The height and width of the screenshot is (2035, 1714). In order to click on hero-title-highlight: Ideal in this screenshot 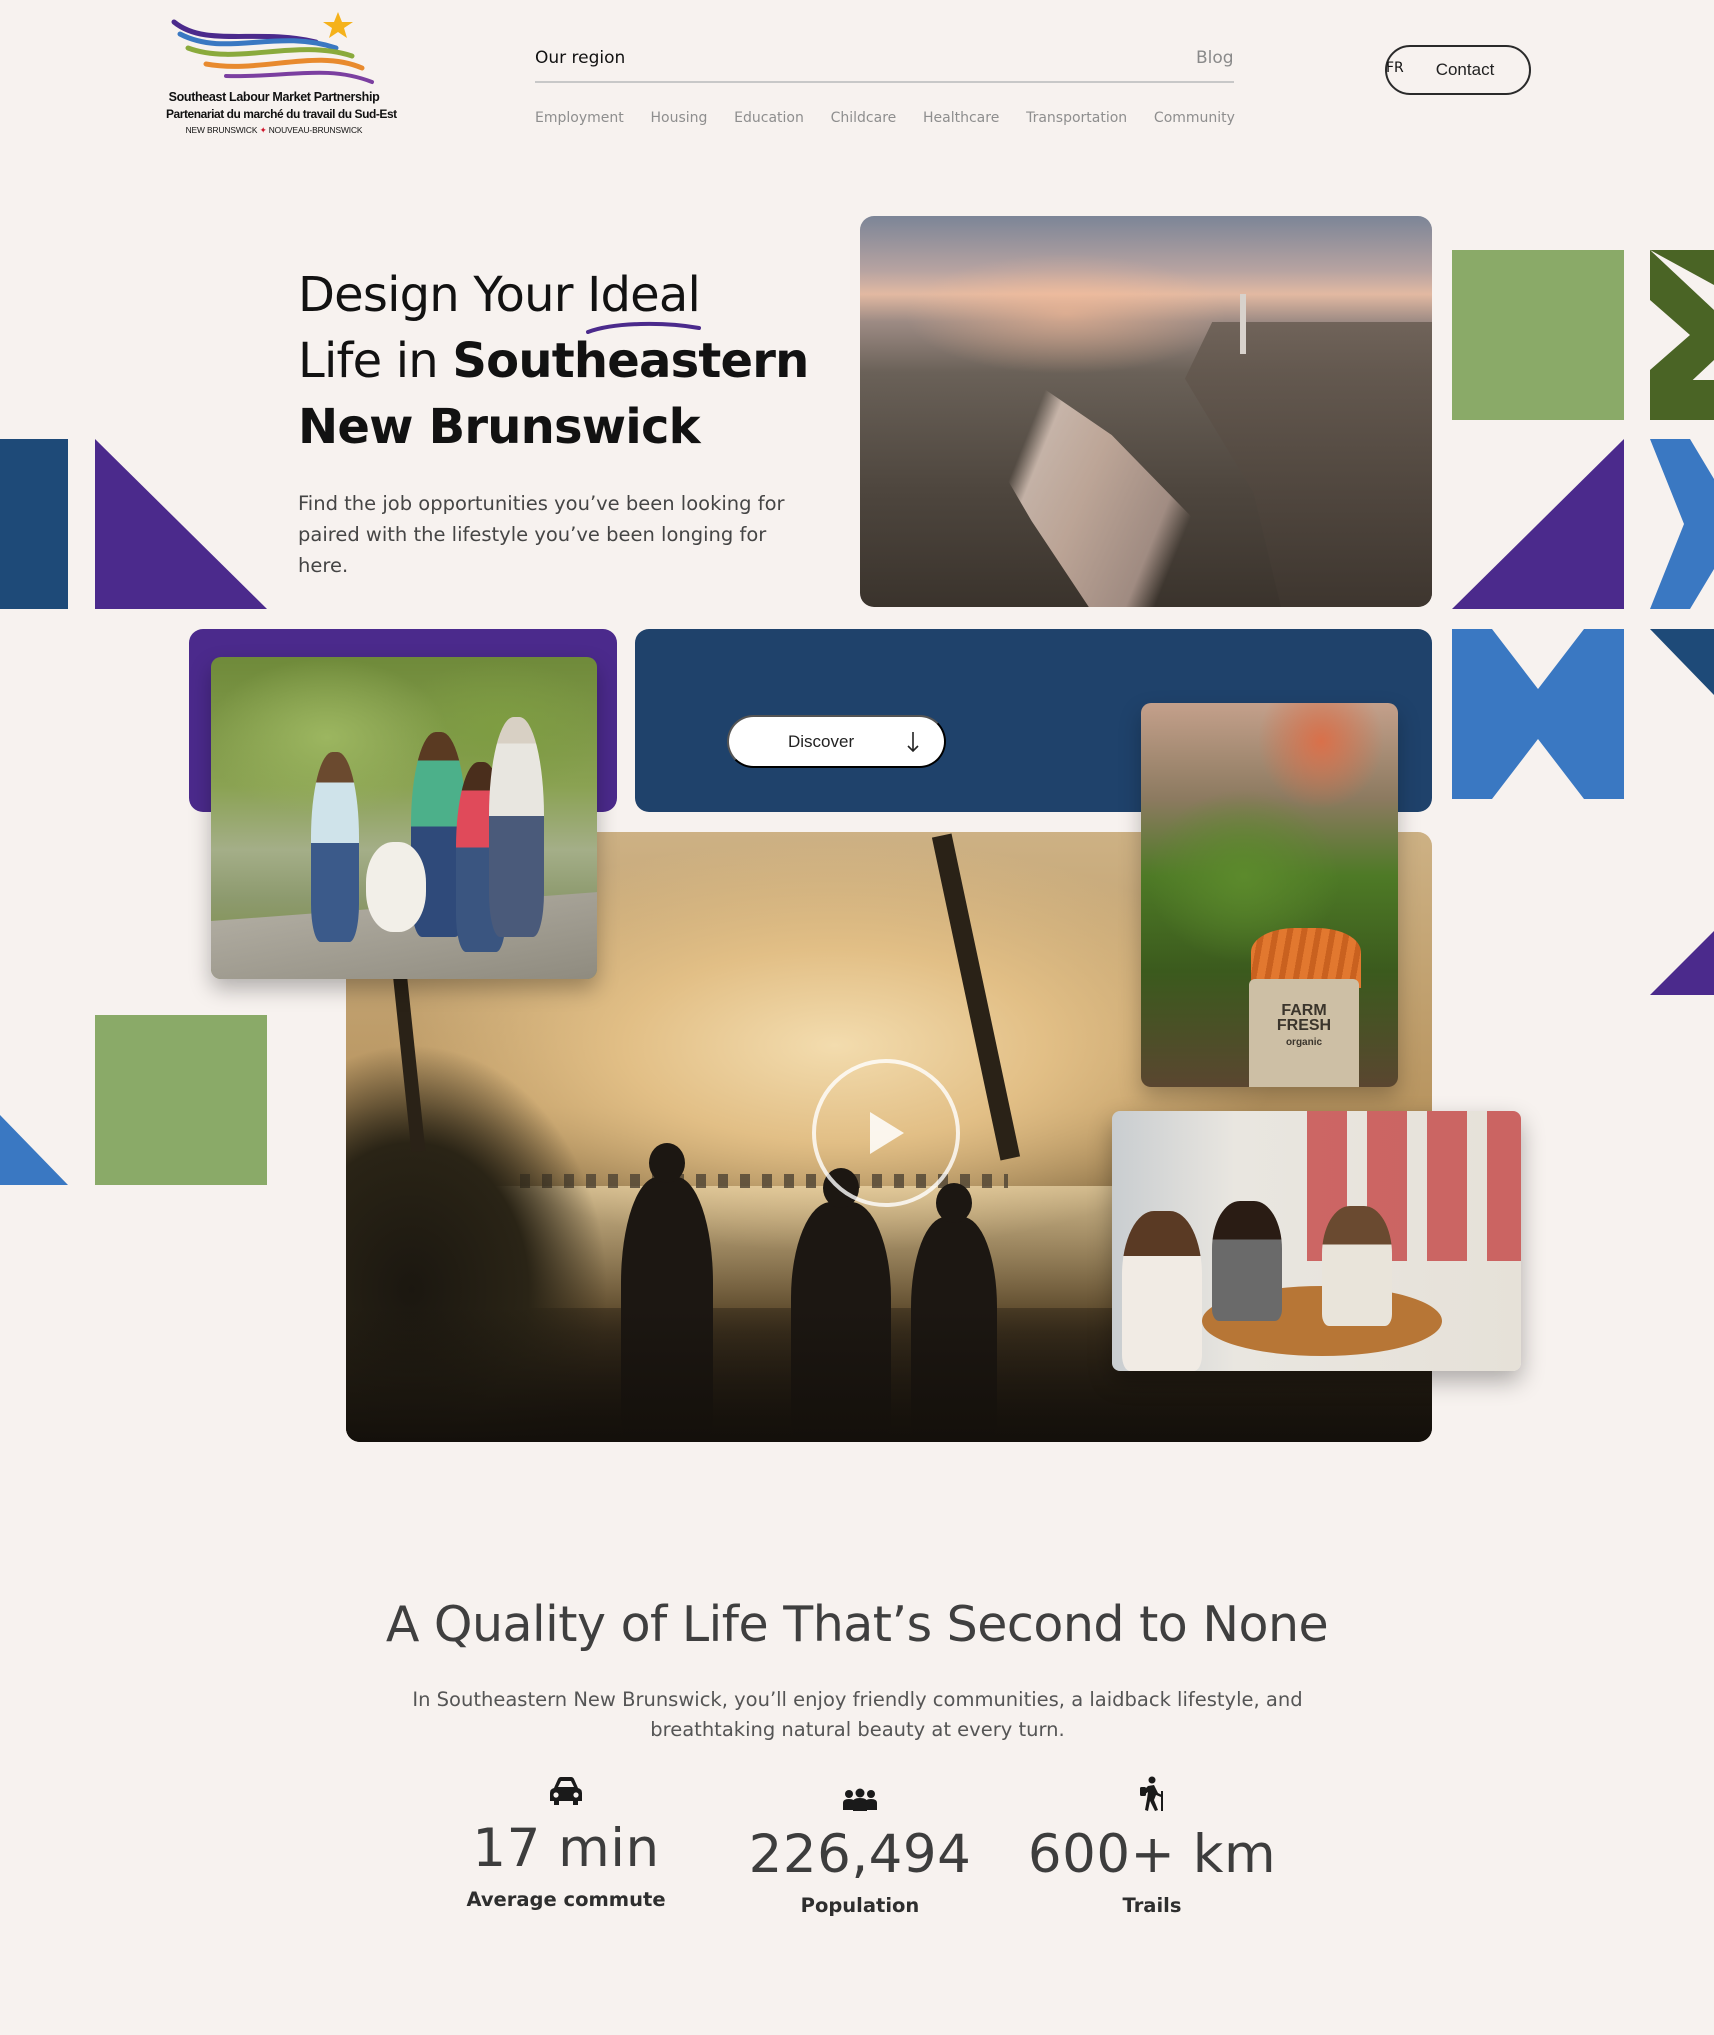, I will do `click(644, 298)`.